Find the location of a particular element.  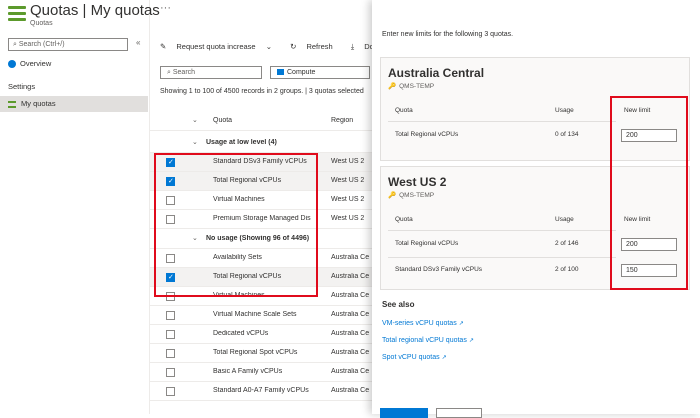

region-title: West US 2 is located at coordinates (417, 182).